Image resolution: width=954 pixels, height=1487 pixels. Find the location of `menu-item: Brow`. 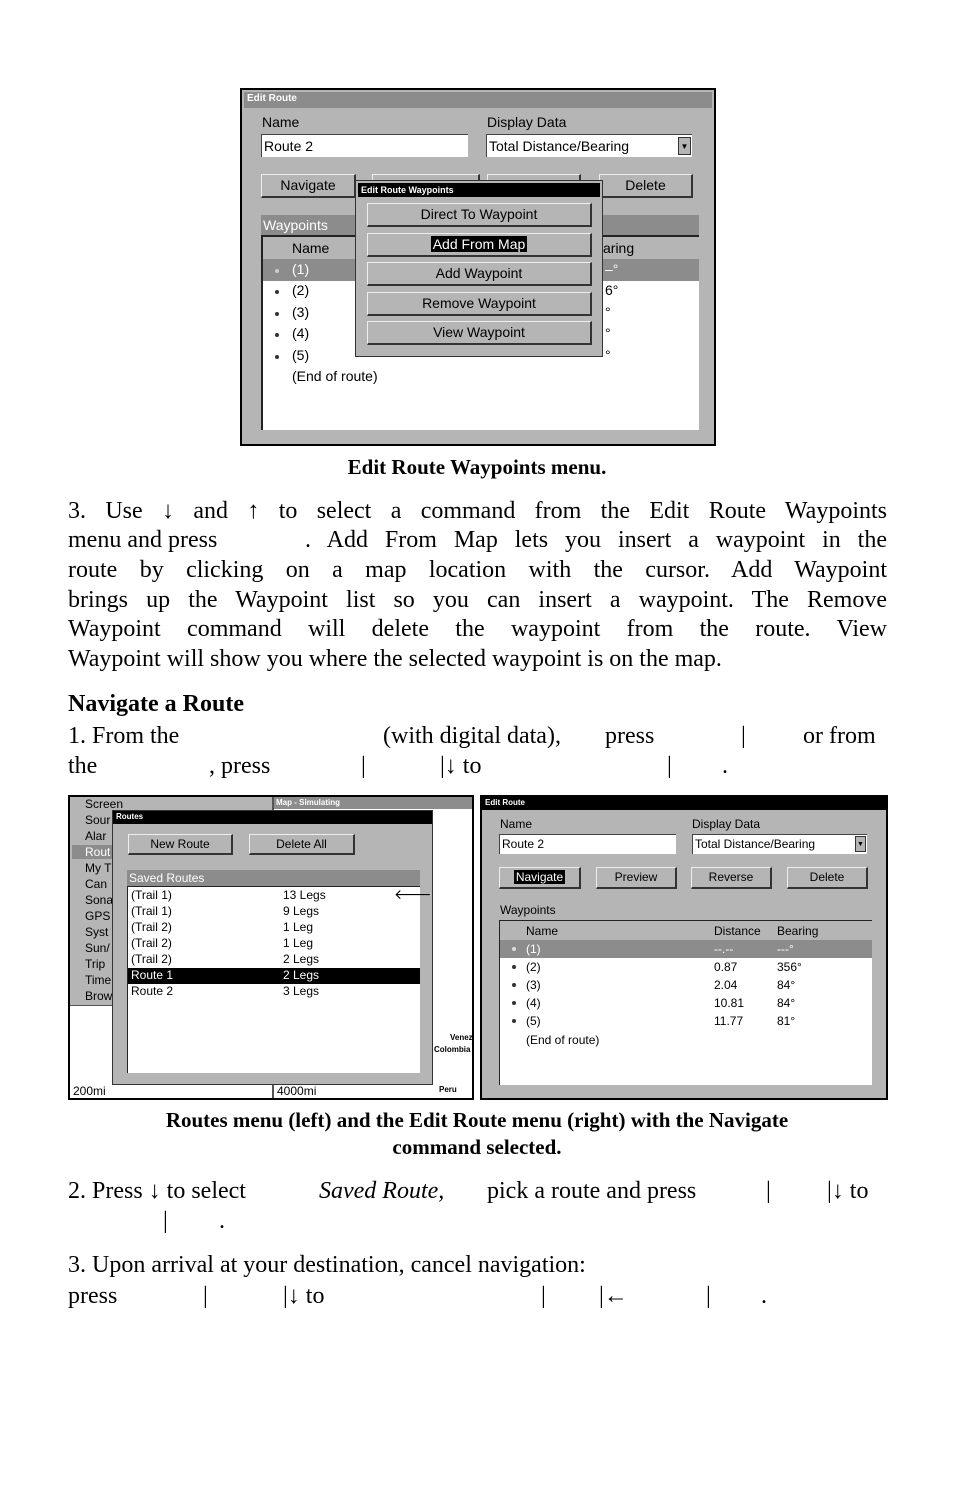

menu-item: Brow is located at coordinates (98, 996).